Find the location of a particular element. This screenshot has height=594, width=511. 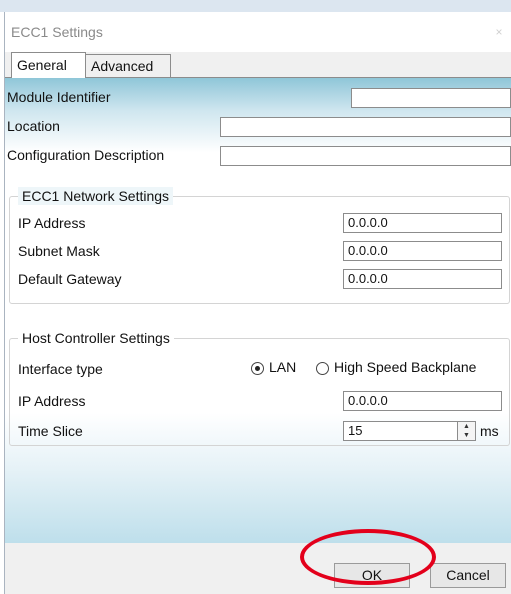

ok-button: OK is located at coordinates (372, 575).